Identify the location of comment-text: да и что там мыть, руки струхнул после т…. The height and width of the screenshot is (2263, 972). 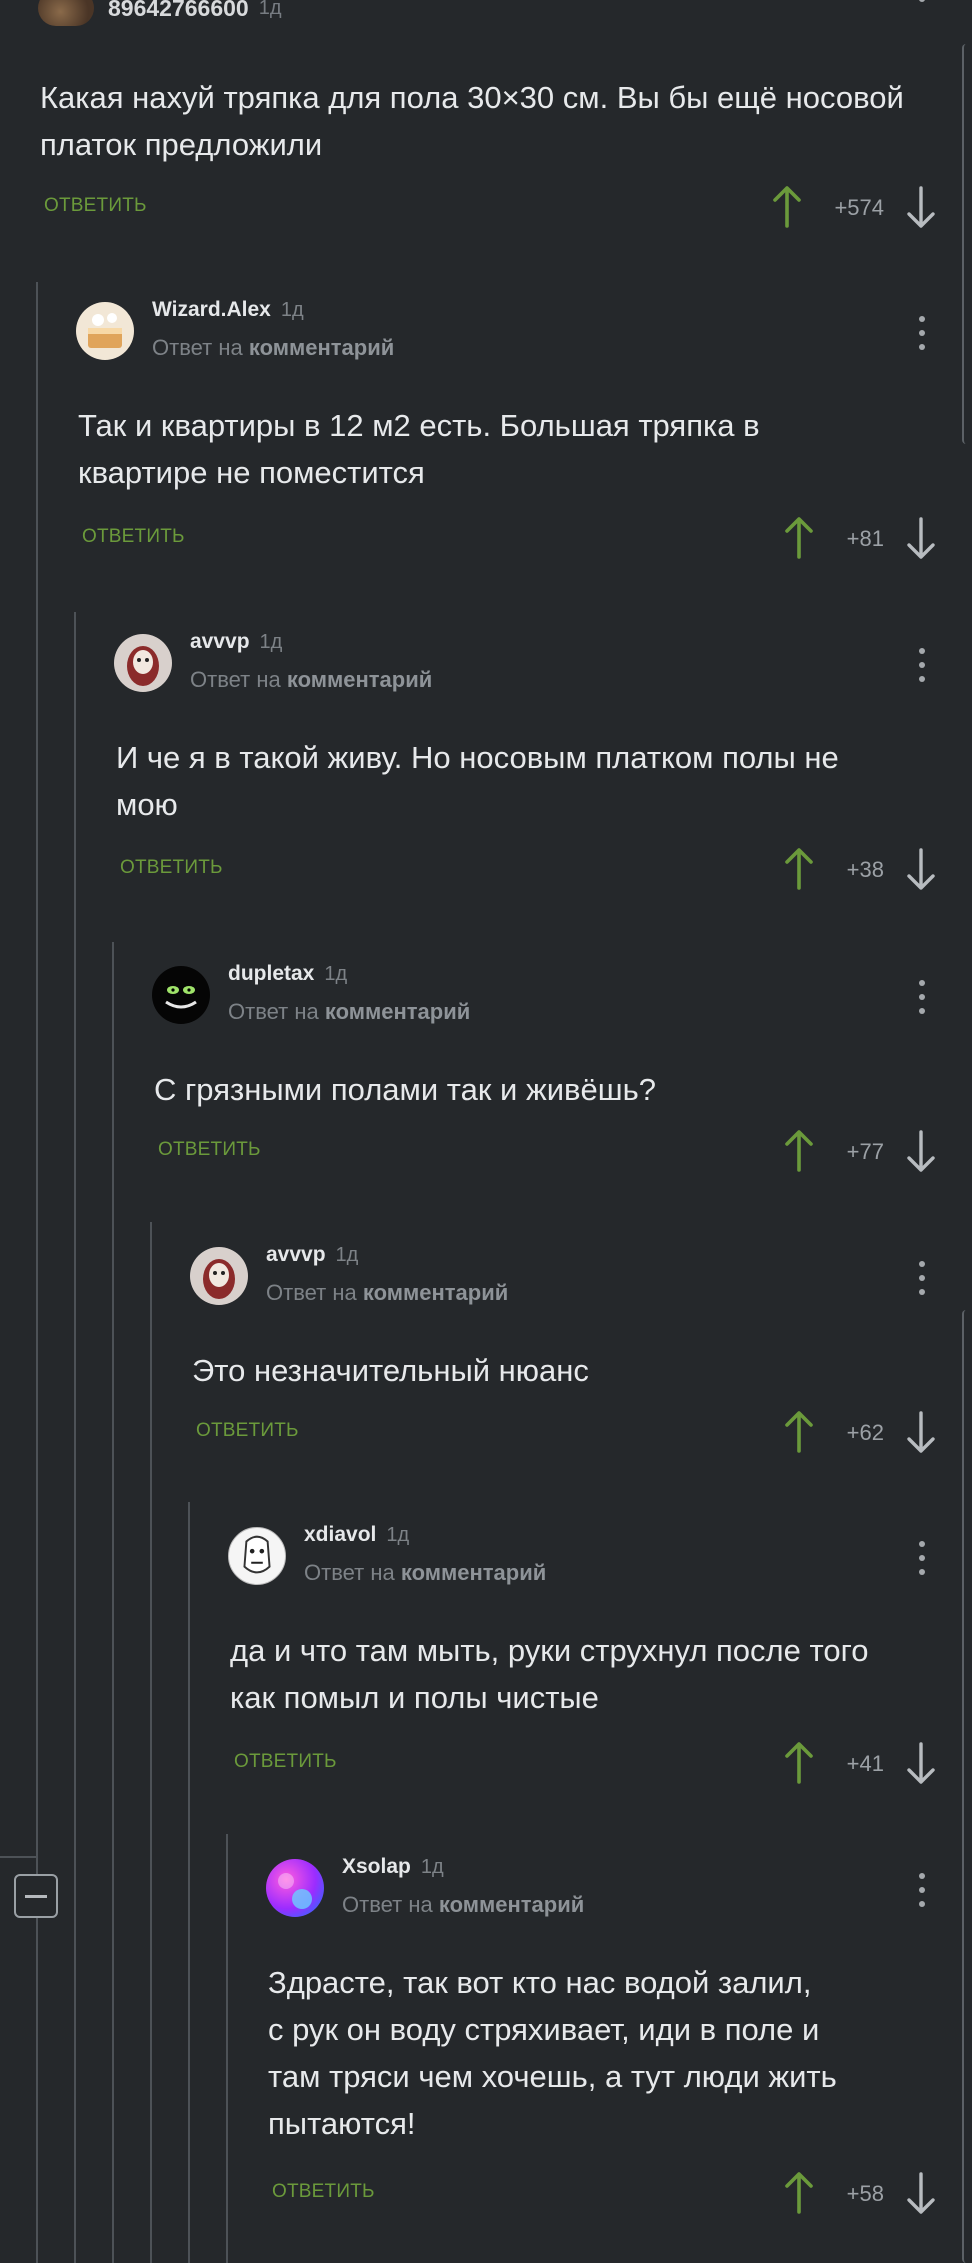
(549, 1674).